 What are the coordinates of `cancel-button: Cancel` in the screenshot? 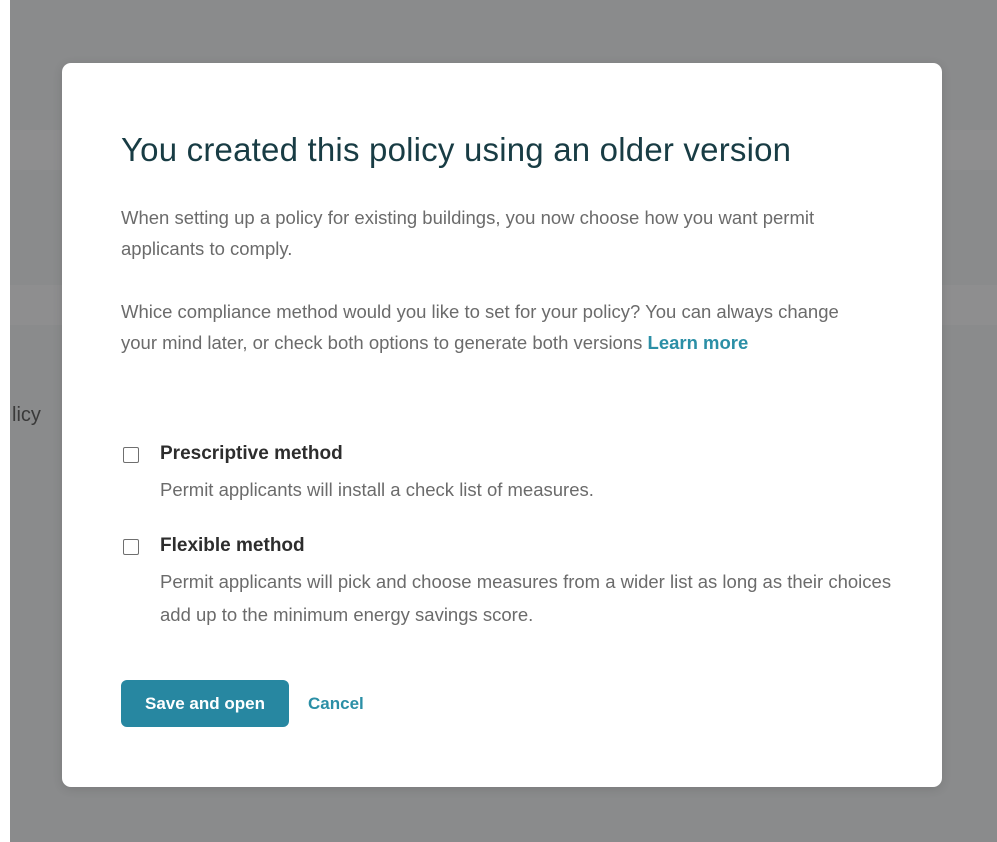 It's located at (336, 703).